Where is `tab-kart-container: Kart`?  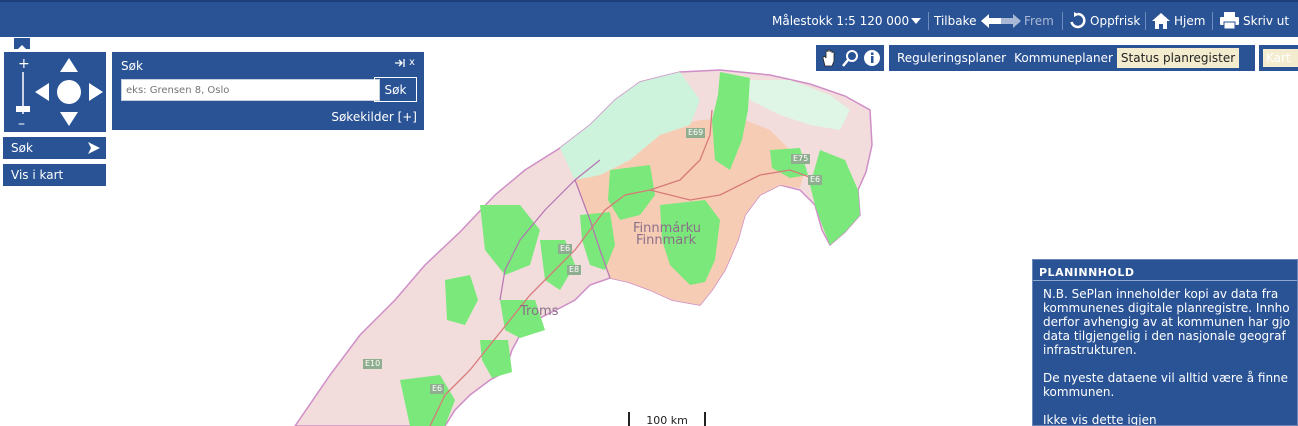
tab-kart-container: Kart is located at coordinates (1278, 58).